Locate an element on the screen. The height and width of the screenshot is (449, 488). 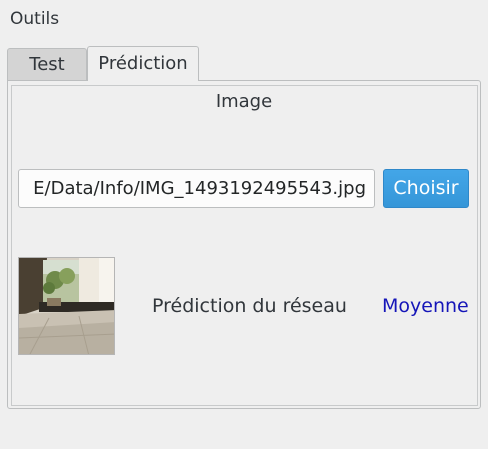
file-path-field: E/Data/Info/IMG_1493192495543.jpg is located at coordinates (196, 188).